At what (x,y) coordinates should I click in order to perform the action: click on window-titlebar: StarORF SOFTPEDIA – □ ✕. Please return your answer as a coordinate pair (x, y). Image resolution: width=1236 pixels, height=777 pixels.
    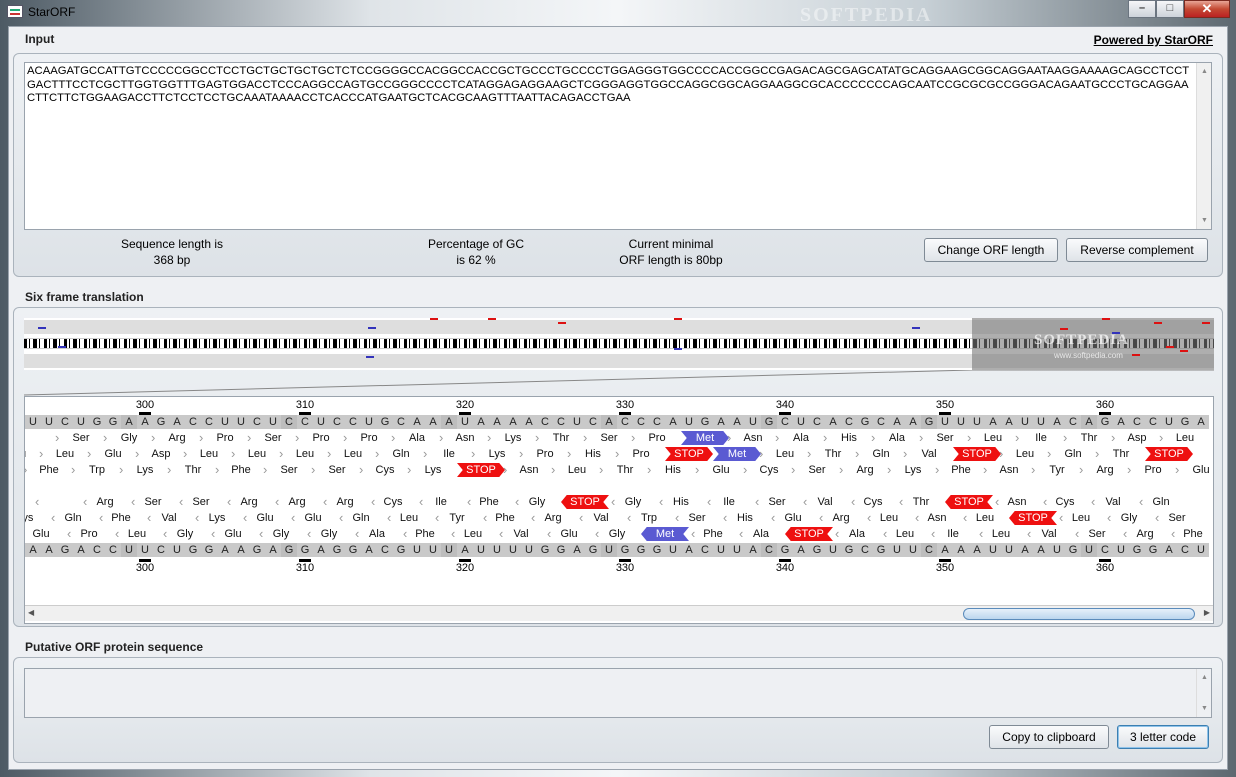
    Looking at the image, I should click on (618, 13).